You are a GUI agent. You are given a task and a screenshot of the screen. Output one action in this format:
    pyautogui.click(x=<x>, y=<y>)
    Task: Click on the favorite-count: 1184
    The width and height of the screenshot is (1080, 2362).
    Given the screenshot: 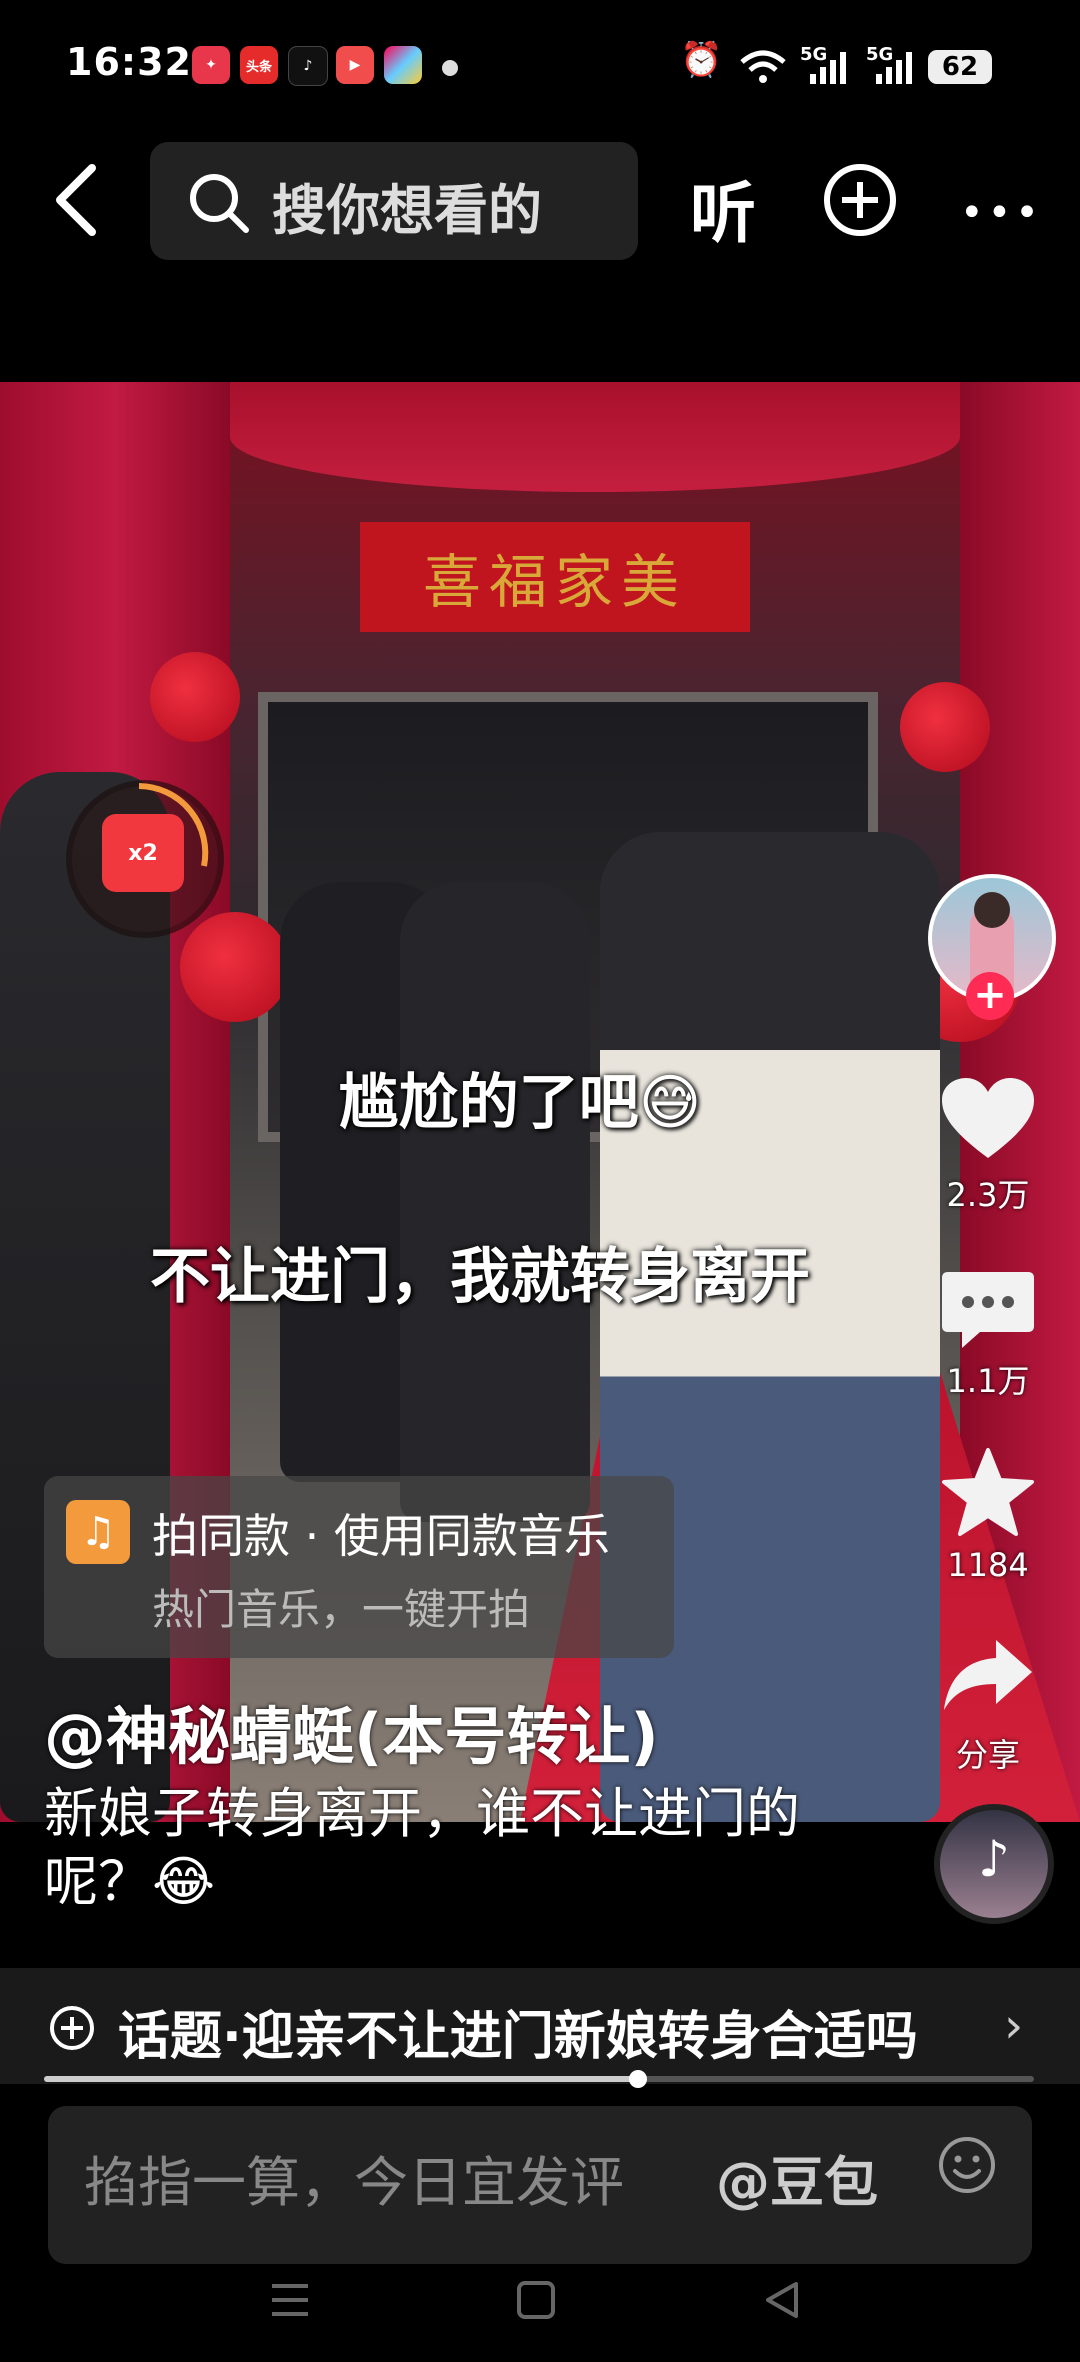 What is the action you would take?
    pyautogui.click(x=988, y=1565)
    